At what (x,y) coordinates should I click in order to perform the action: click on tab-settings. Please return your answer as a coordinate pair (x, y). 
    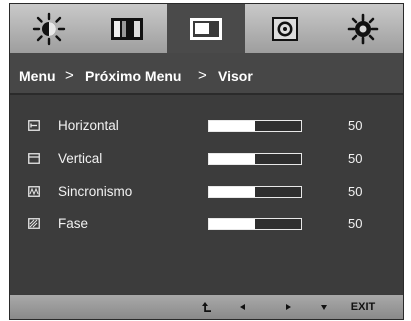
    Looking at the image, I should click on (363, 28).